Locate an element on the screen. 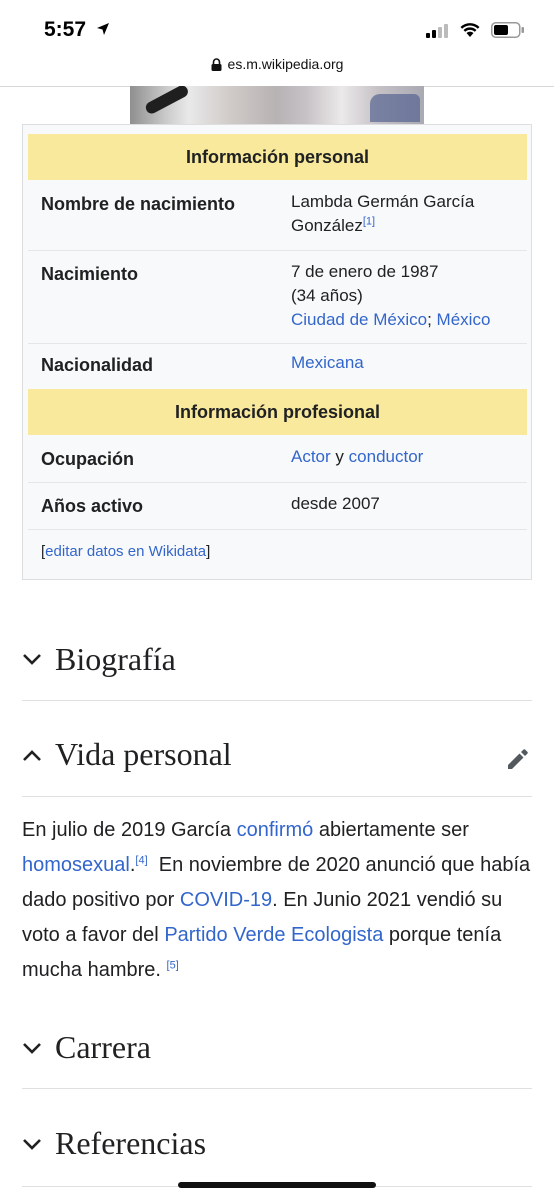 This screenshot has width=554, height=1200. link-actor: Actor is located at coordinates (311, 456).